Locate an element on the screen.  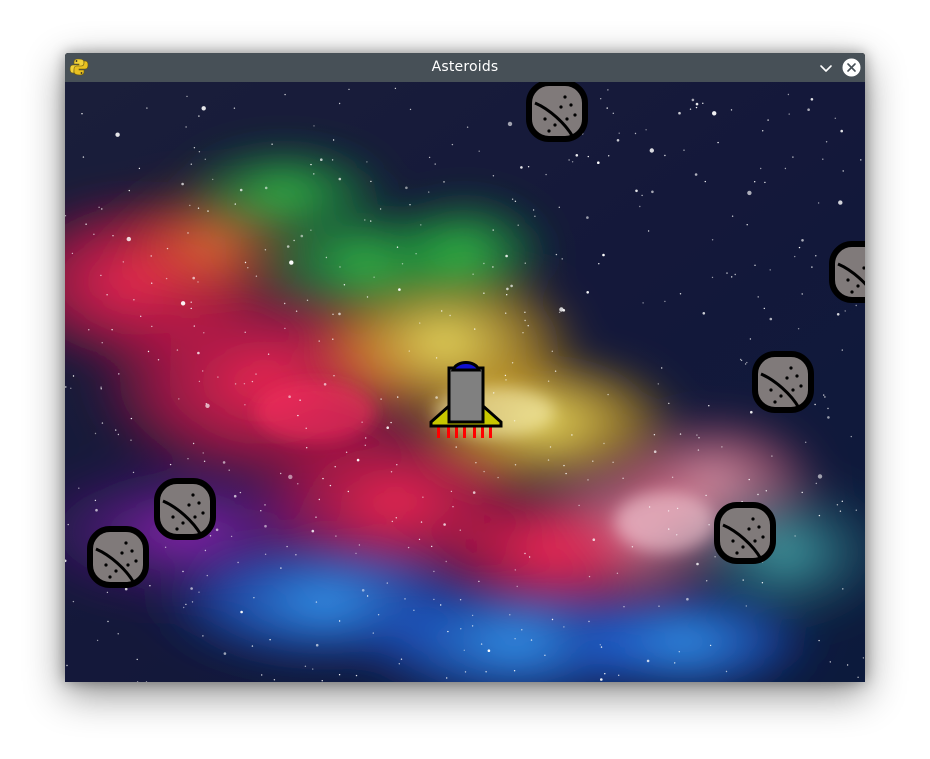
close-icon is located at coordinates (851, 67).